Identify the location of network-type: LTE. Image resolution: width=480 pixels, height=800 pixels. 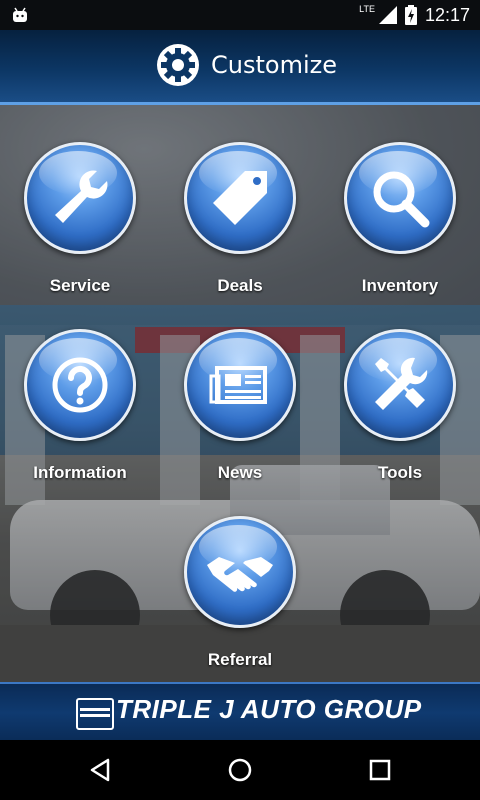
(367, 9).